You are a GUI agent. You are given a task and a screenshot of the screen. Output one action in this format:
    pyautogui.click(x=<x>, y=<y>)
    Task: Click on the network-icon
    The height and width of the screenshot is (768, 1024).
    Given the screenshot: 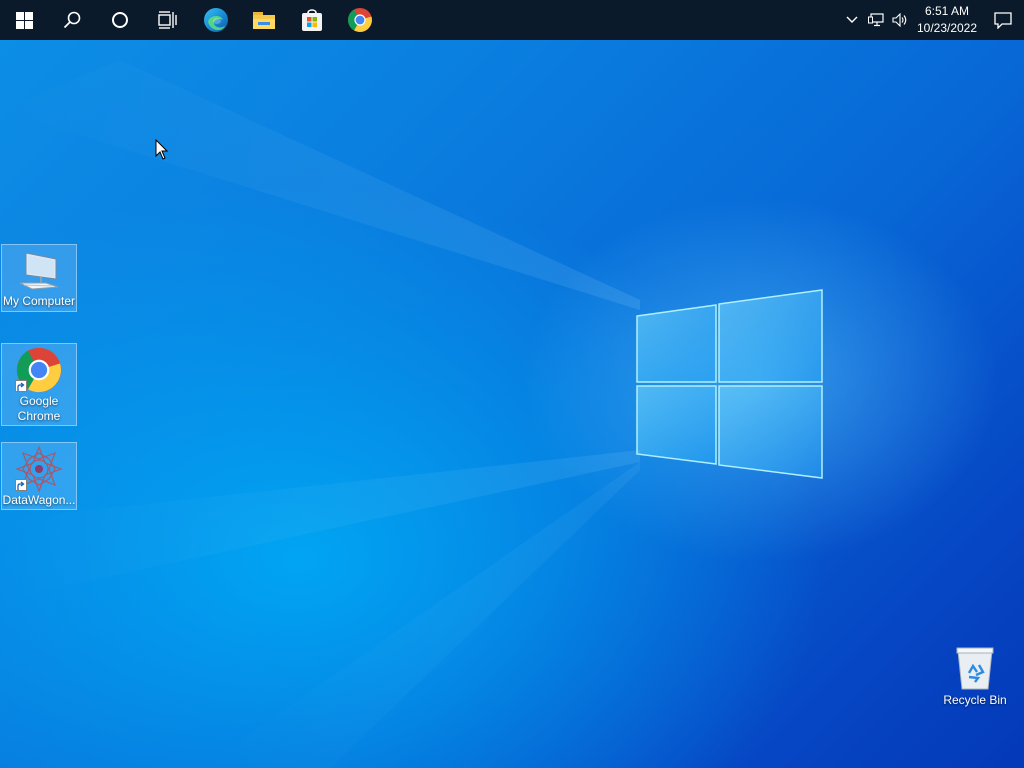 What is the action you would take?
    pyautogui.click(x=876, y=20)
    